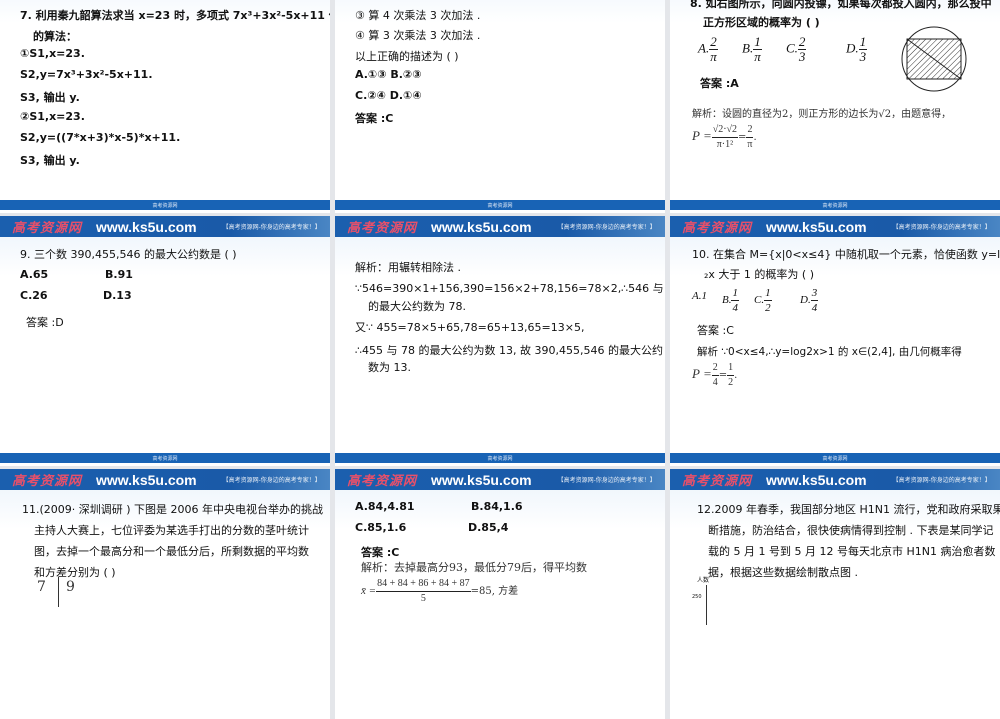 The height and width of the screenshot is (719, 1000). I want to click on answer: 答案 :A, so click(719, 83).